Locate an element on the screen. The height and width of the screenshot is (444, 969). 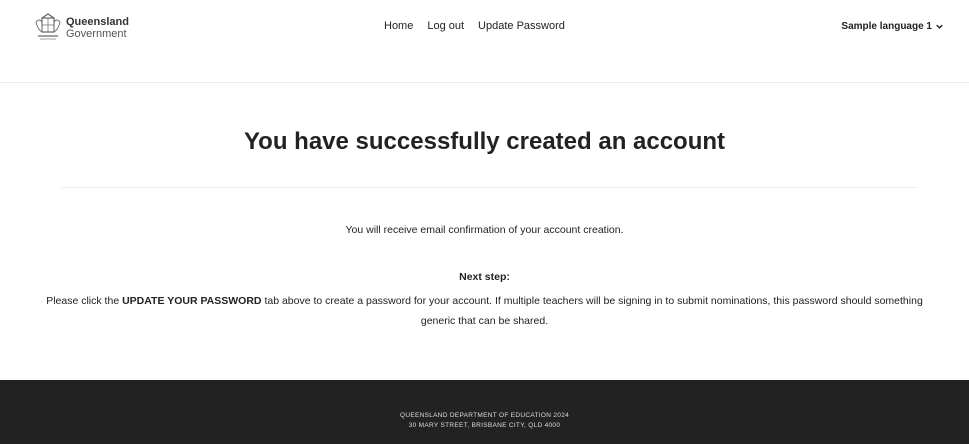
nav-home-link: Home is located at coordinates (398, 26).